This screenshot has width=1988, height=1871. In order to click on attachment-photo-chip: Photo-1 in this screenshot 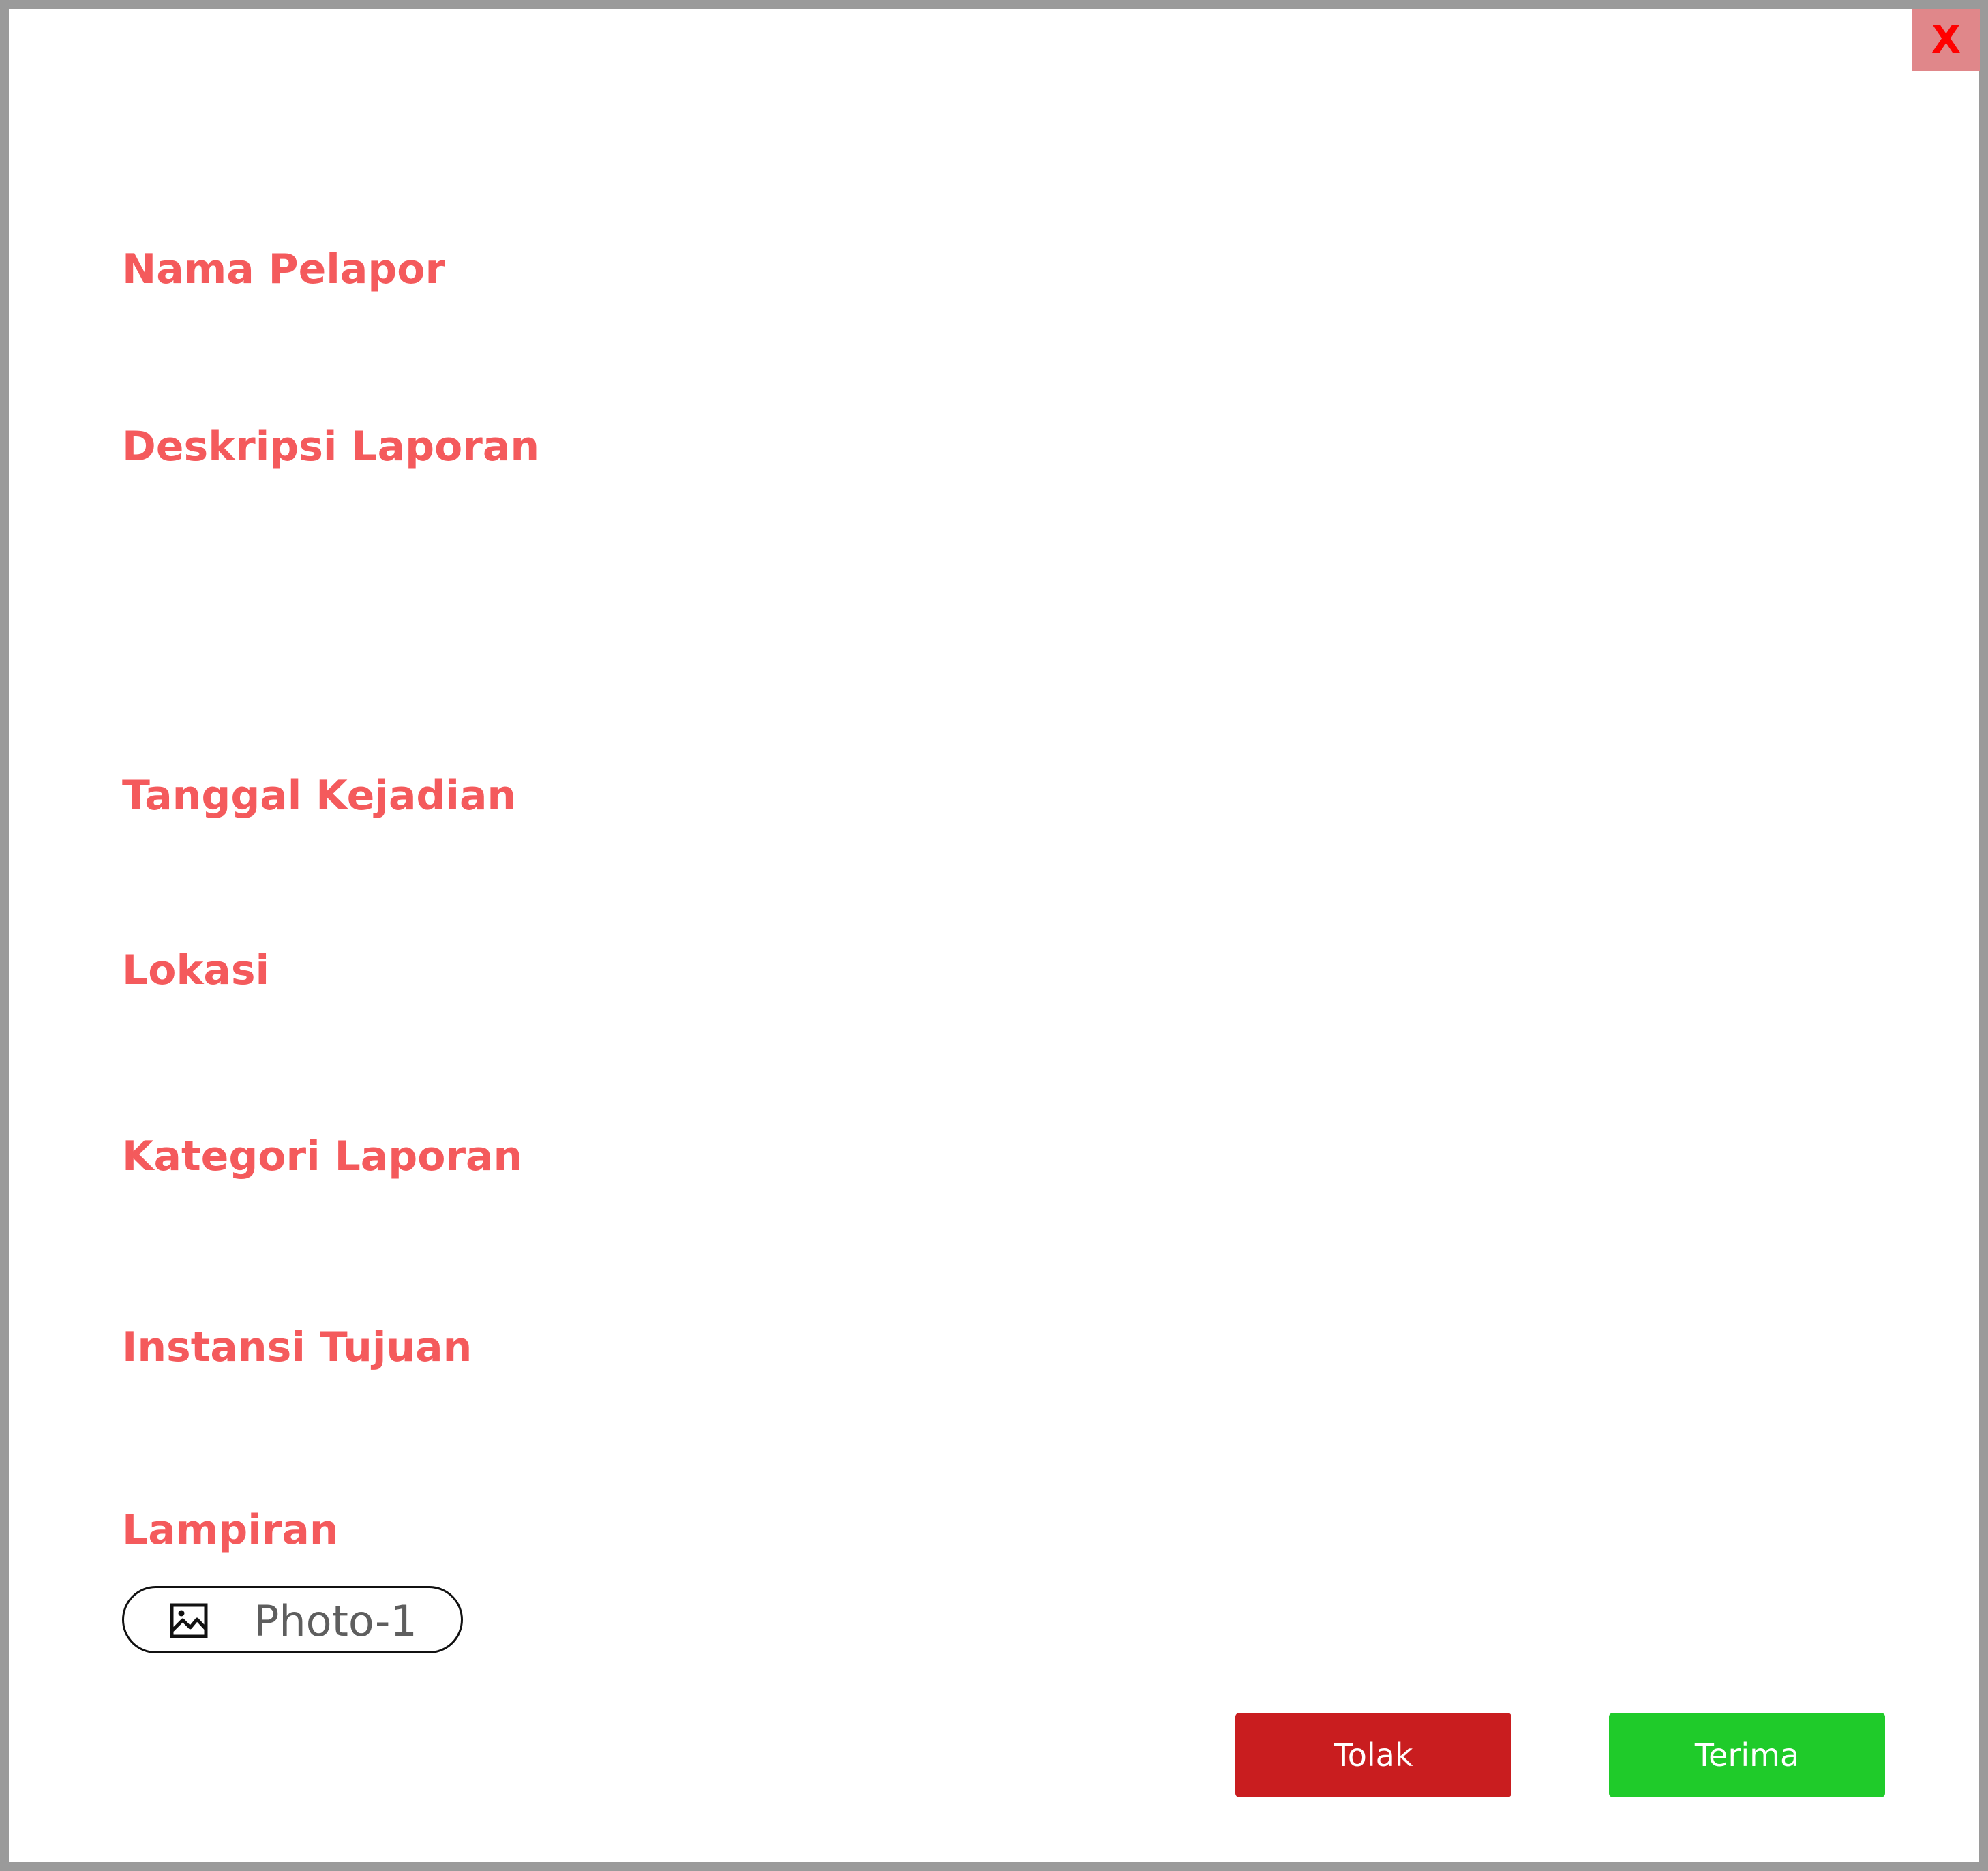, I will do `click(292, 1620)`.